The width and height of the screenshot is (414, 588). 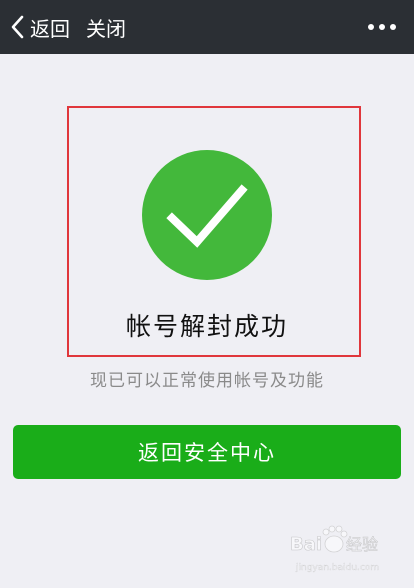 I want to click on baidu-jingyan-watermark: Bai 经验 jingyan.baidu.com, so click(x=337, y=549).